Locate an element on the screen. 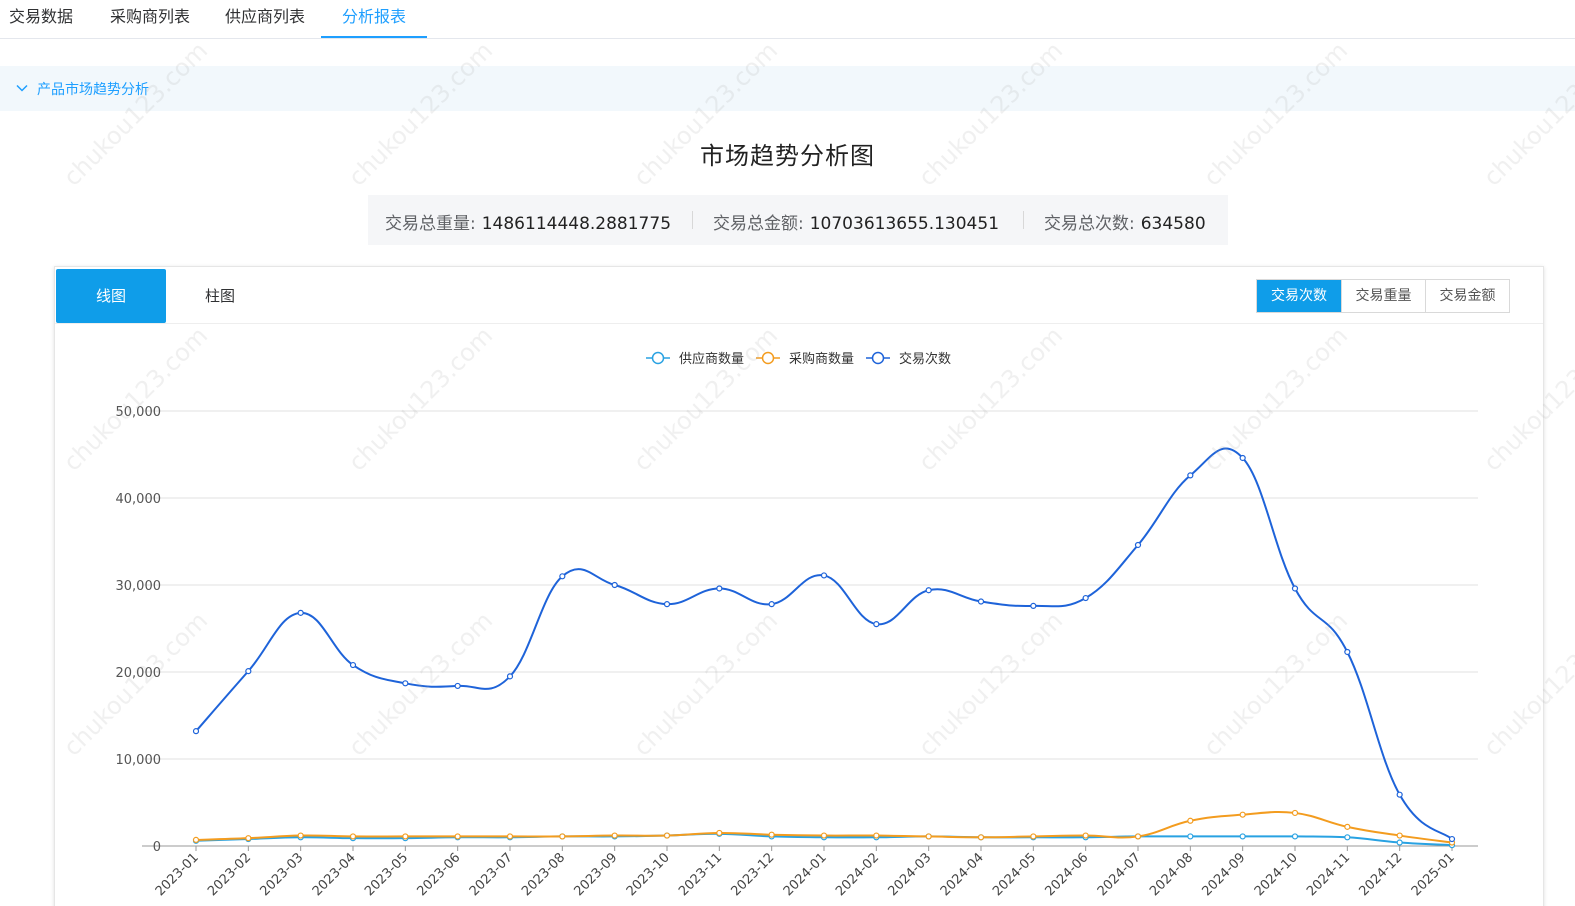 The image size is (1575, 906). x-tick-label: 2023-11 is located at coordinates (700, 874).